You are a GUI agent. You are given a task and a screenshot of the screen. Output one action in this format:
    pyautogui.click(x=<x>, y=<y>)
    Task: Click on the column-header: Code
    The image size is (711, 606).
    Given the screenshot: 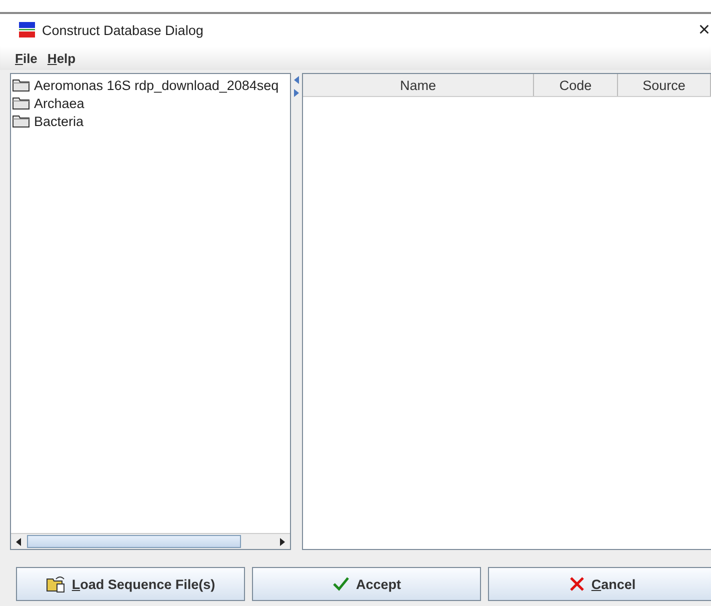 What is the action you would take?
    pyautogui.click(x=576, y=85)
    